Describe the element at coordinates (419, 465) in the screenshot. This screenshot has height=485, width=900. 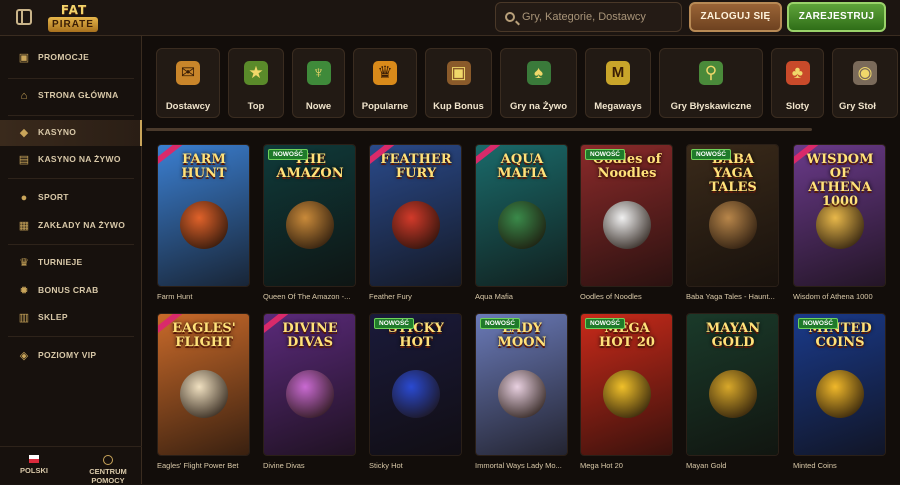
I see `game-name: Sticky Hot` at that location.